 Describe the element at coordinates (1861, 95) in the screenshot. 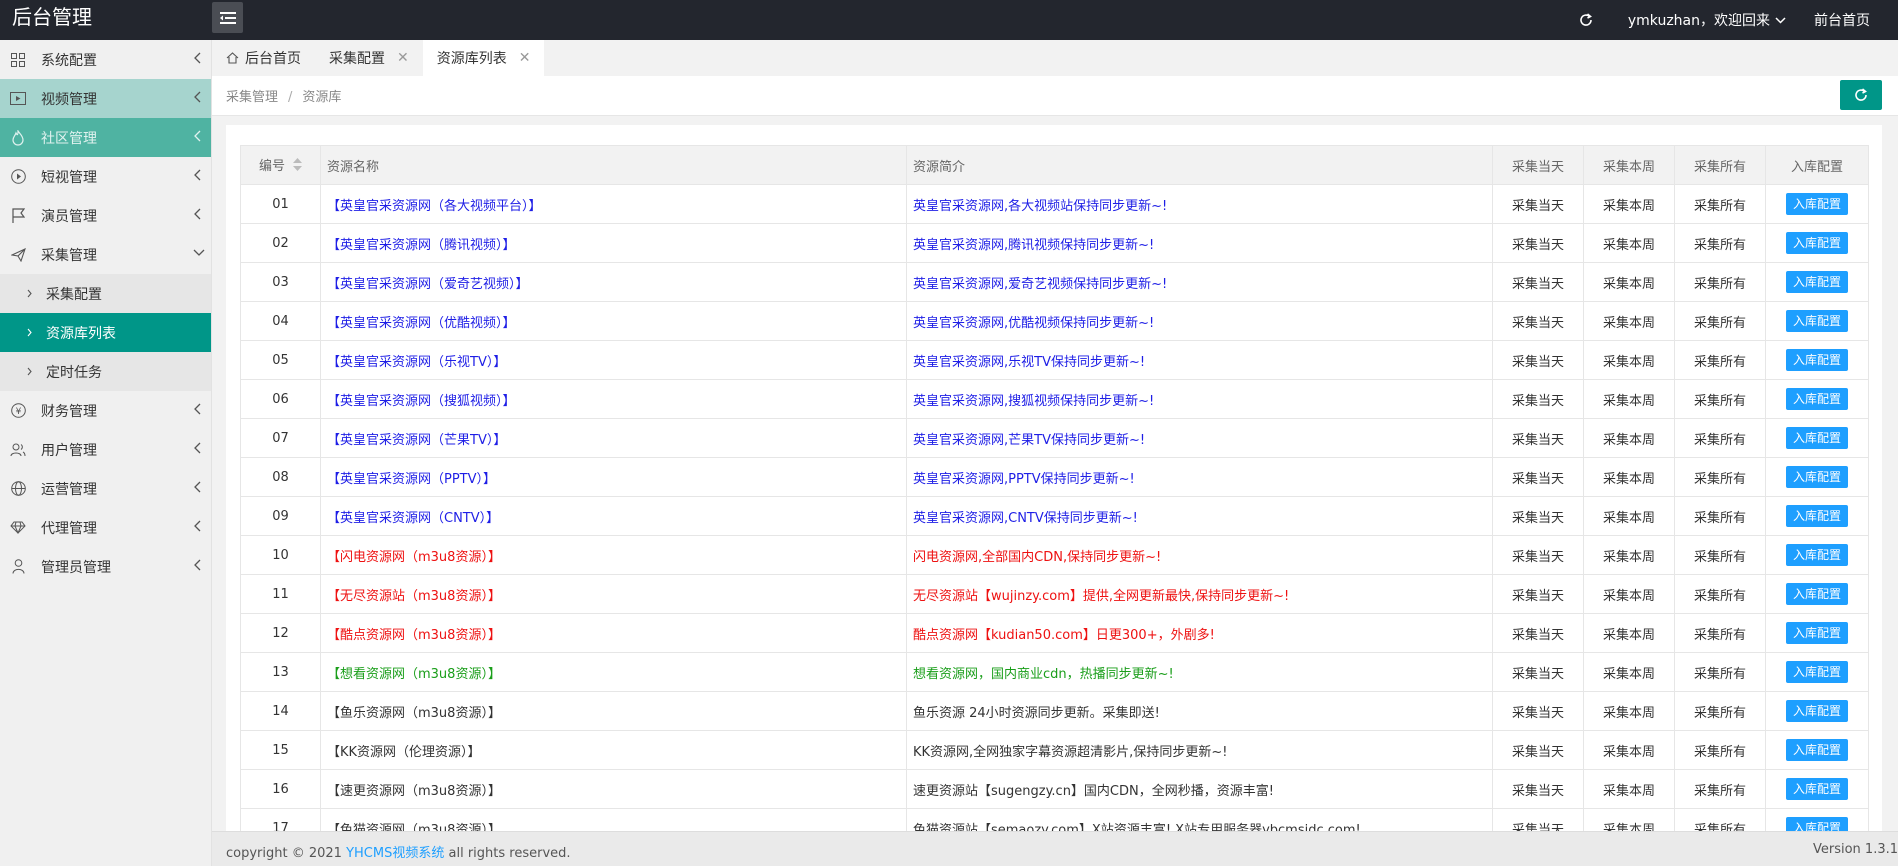

I see `refresh-button` at that location.